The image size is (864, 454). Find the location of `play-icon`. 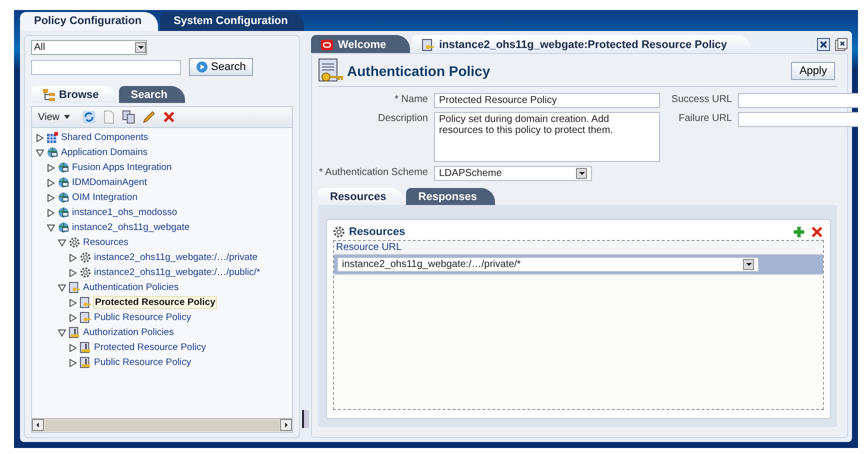

play-icon is located at coordinates (202, 67).